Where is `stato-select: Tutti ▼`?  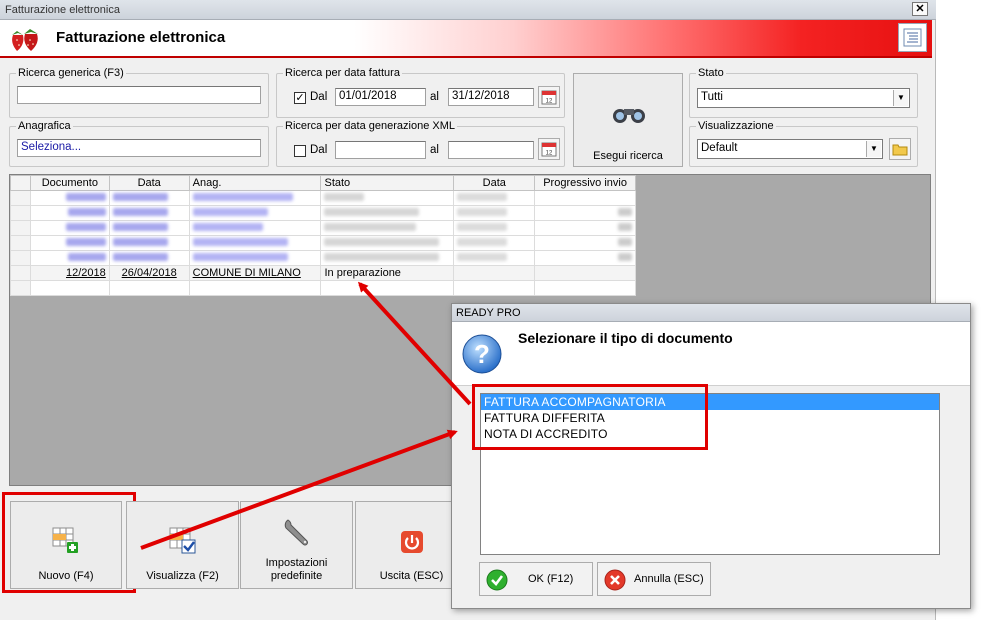 stato-select: Tutti ▼ is located at coordinates (803, 98).